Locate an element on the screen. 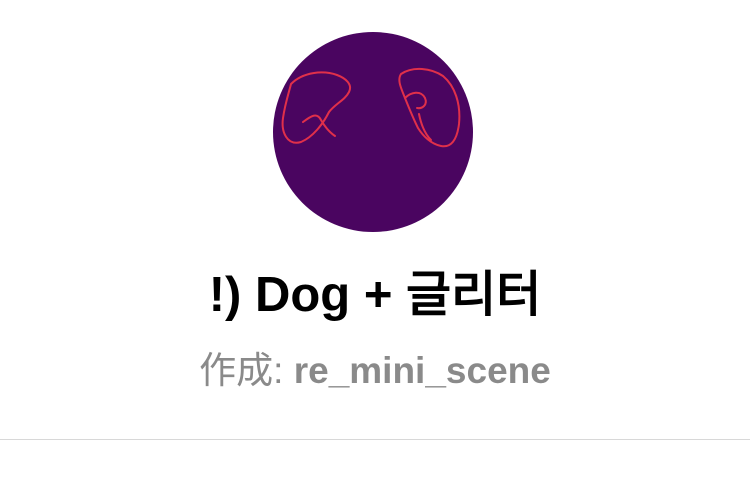  avatar is located at coordinates (373, 132).